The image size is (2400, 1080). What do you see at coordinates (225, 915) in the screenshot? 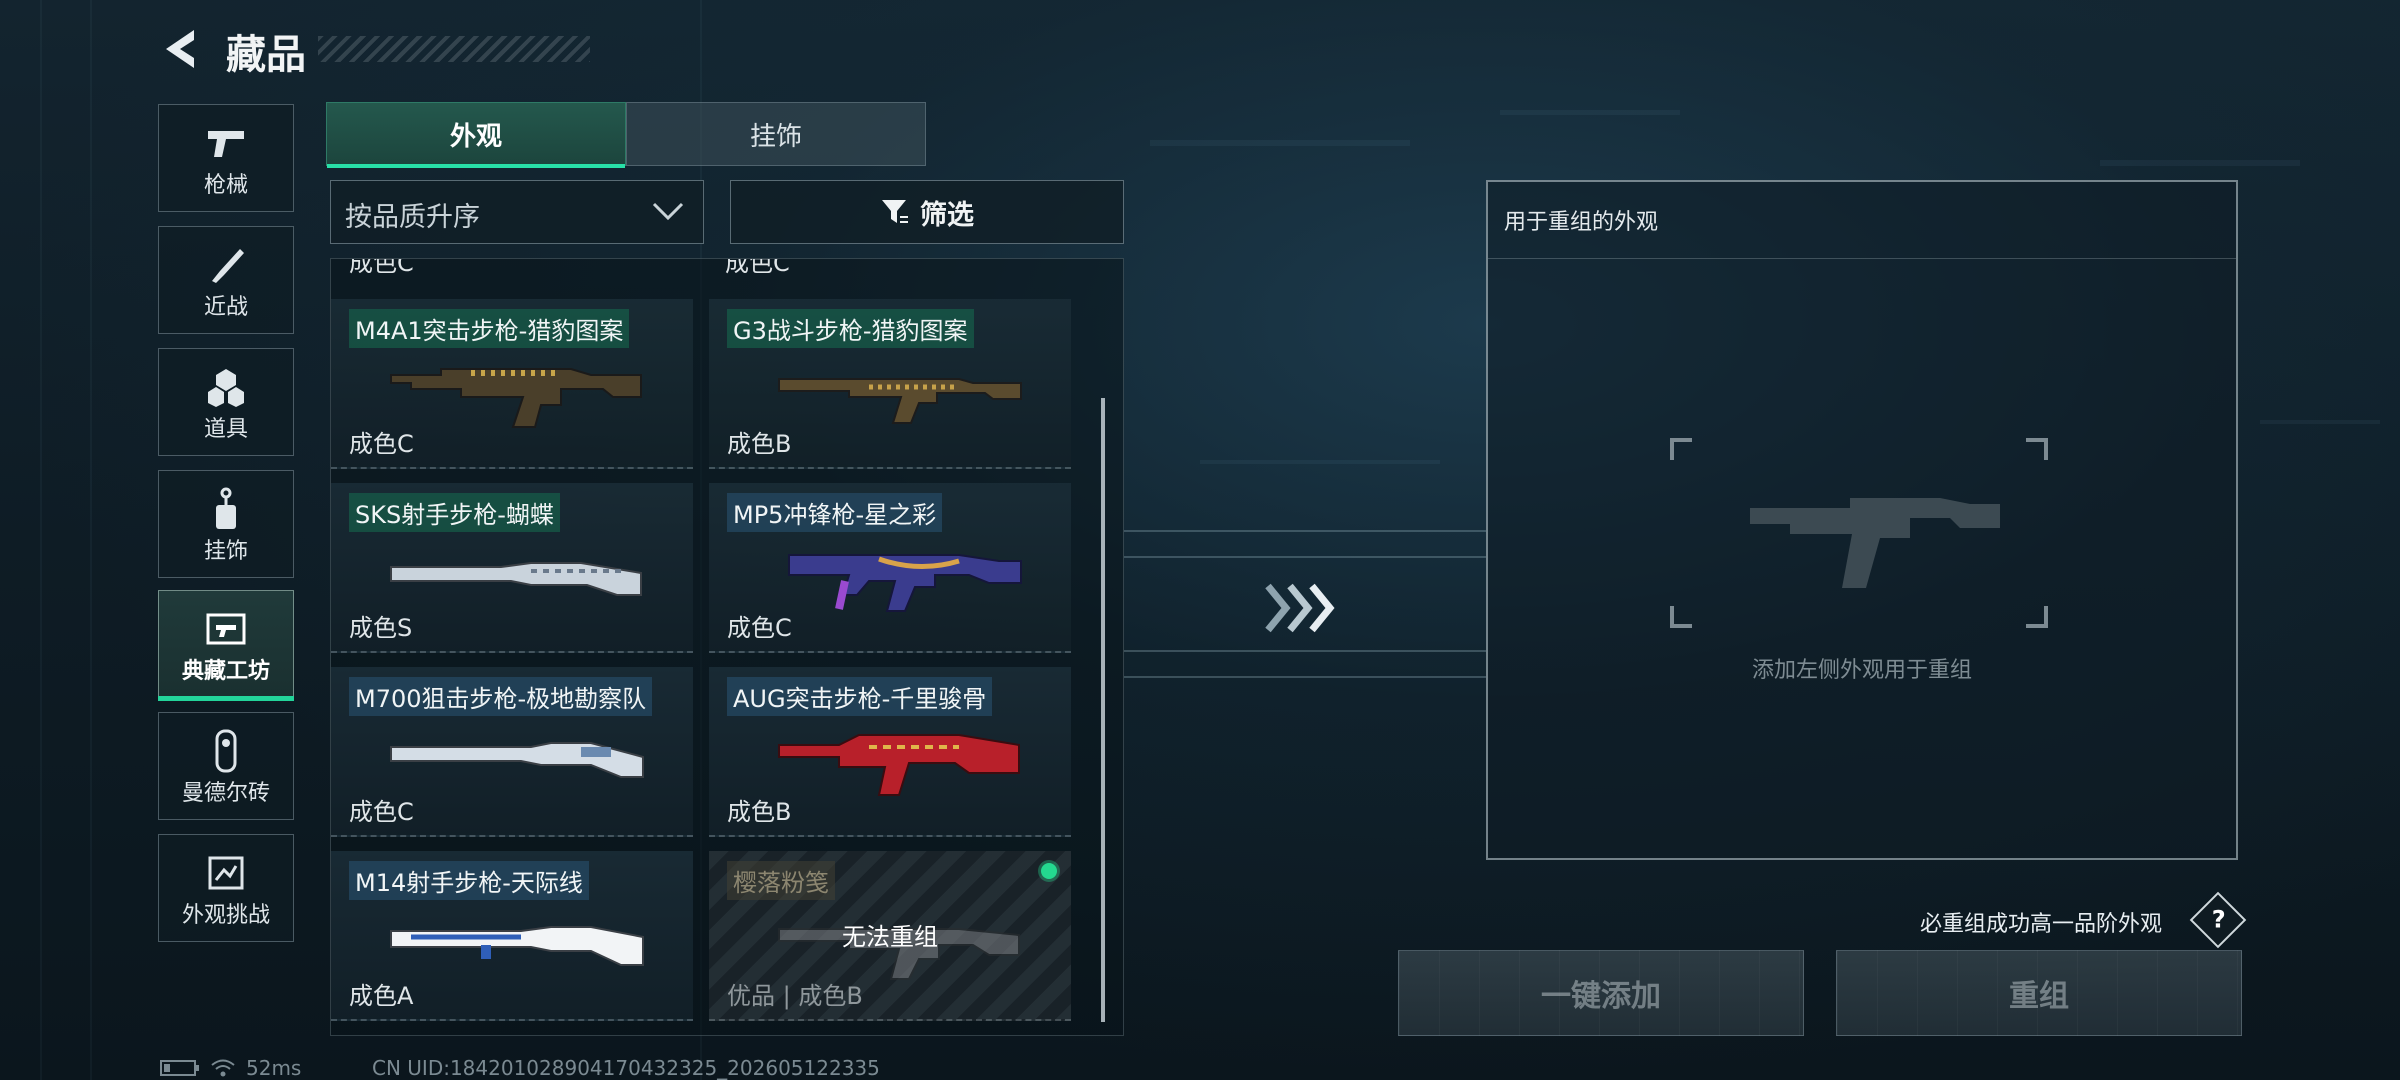
I see `nav-item-label: 外观挑战` at bounding box center [225, 915].